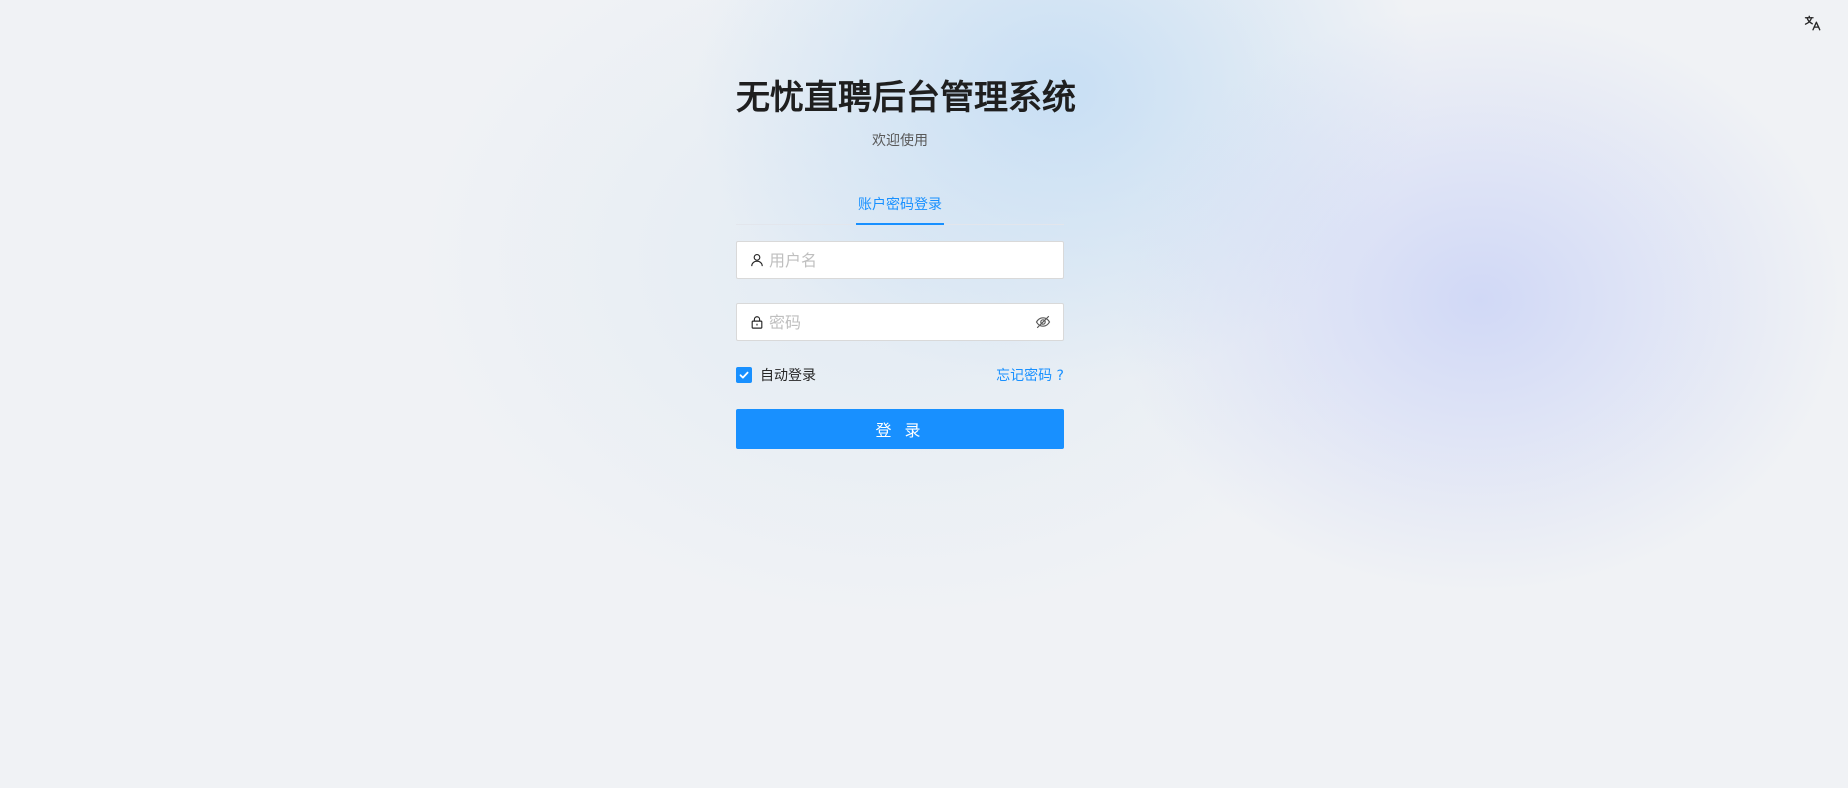  Describe the element at coordinates (1030, 375) in the screenshot. I see `forgot-password-link: 忘记密码 ?` at that location.